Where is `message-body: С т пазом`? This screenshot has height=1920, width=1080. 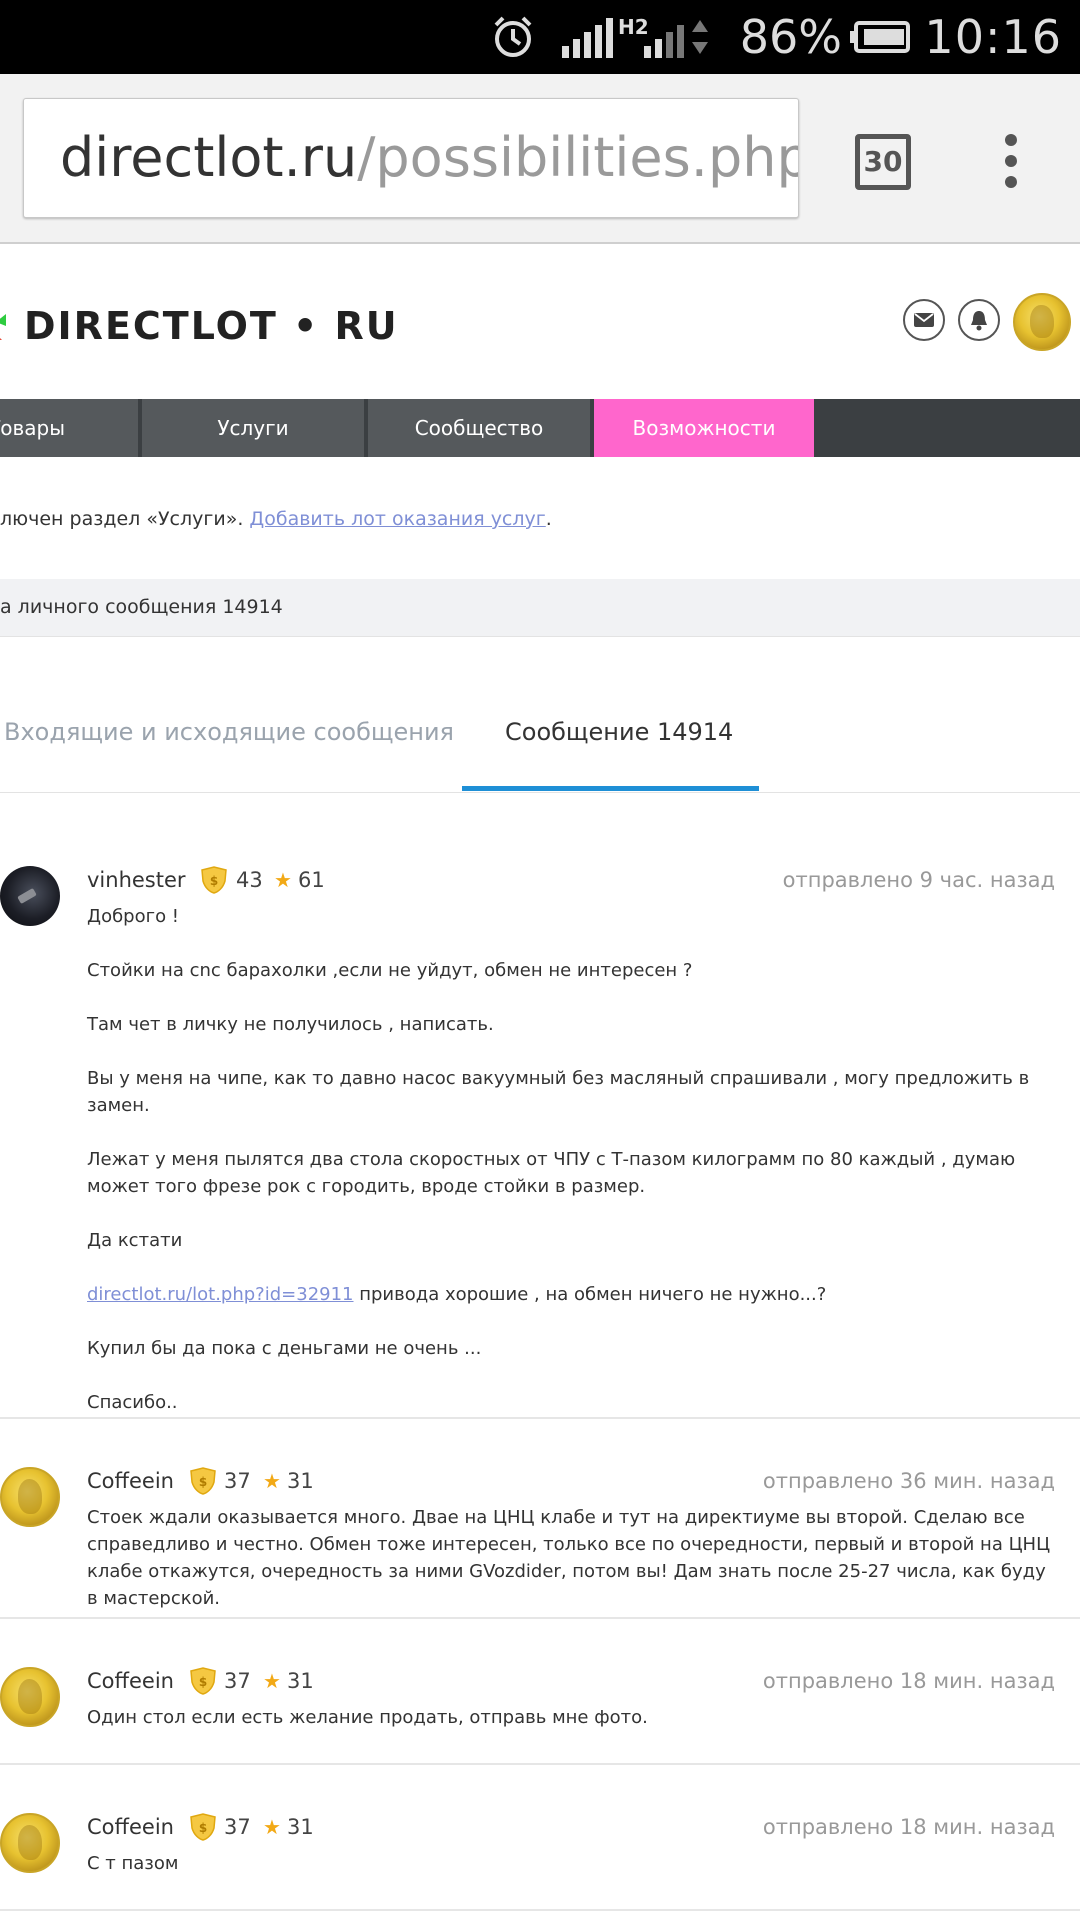 message-body: С т пазом is located at coordinates (572, 1863).